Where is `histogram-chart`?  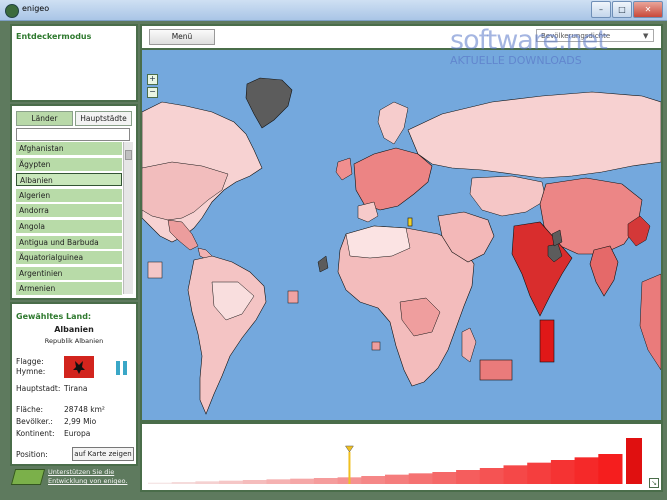 histogram-chart is located at coordinates (395, 461).